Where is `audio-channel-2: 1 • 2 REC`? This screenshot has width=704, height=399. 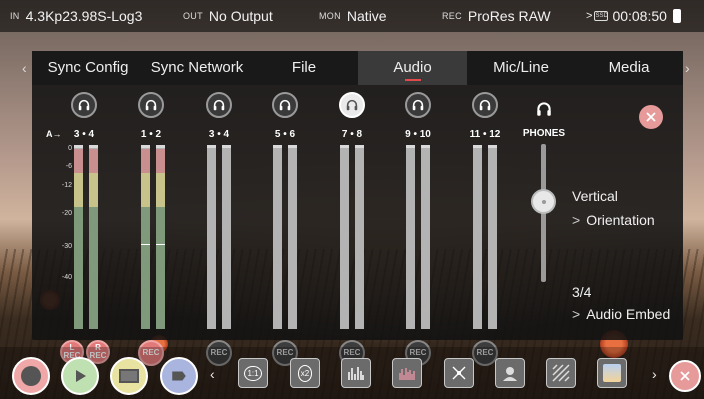 audio-channel-2: 1 • 2 REC is located at coordinates (151, 229).